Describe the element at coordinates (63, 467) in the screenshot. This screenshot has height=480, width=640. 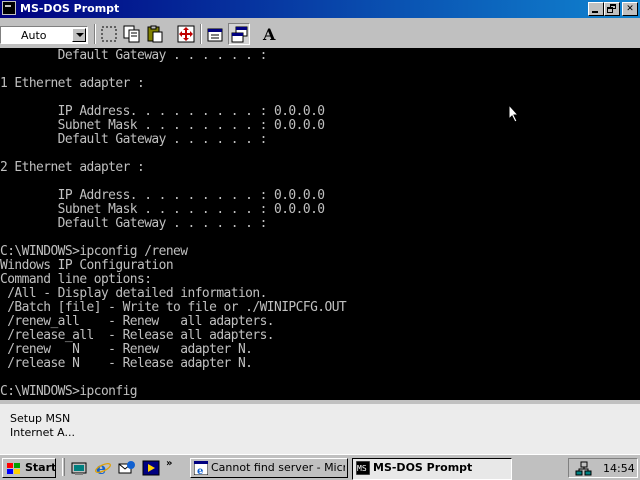
I see `quick-launch-grip` at that location.